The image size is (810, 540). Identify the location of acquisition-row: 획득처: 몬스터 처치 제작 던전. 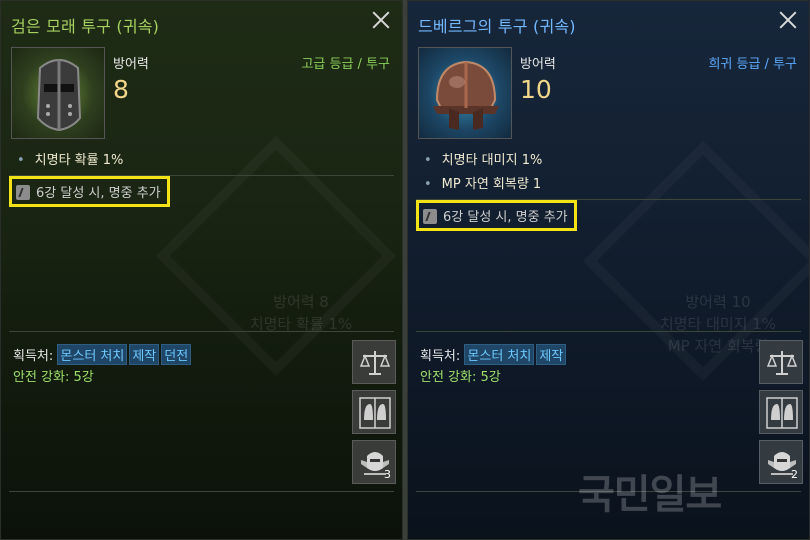
(103, 354).